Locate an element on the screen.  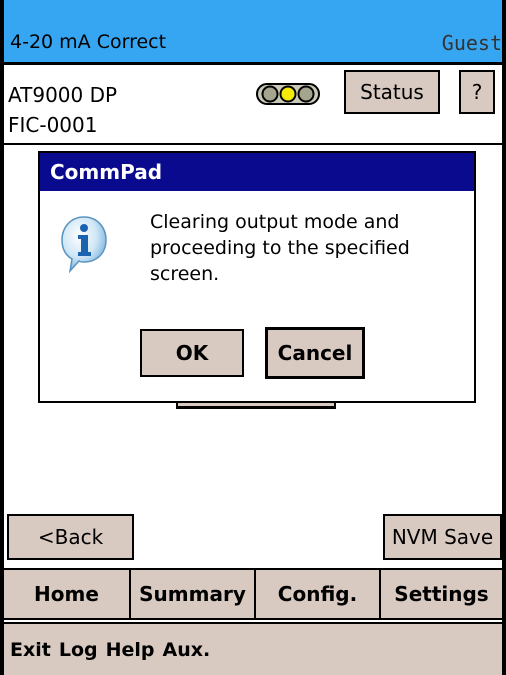
bottom-menu: Exit Log Help Aux. is located at coordinates (253, 648).